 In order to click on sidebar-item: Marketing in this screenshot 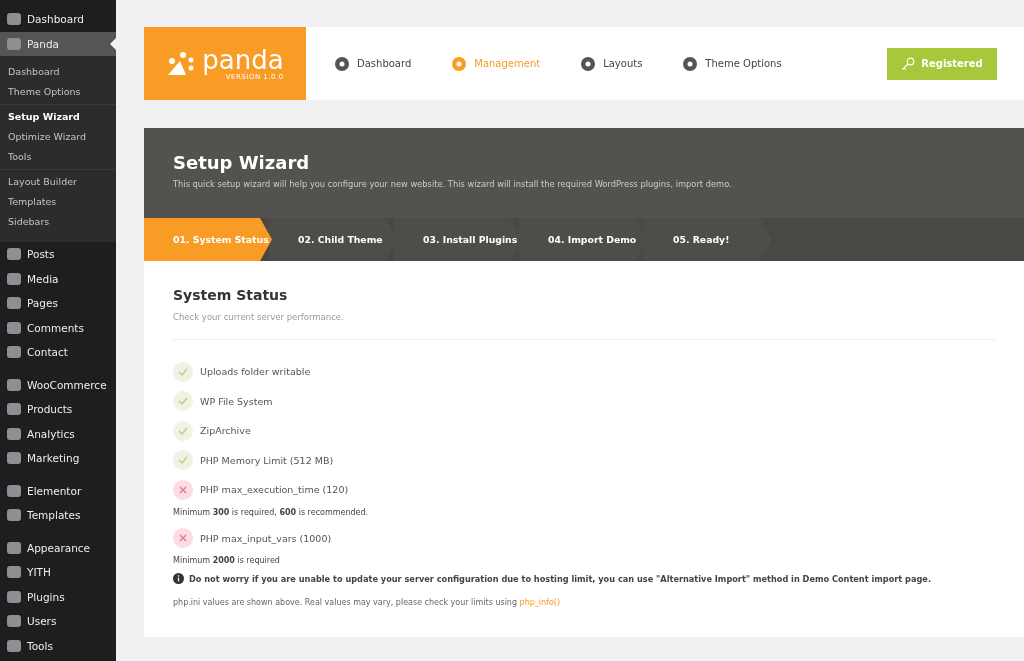, I will do `click(58, 458)`.